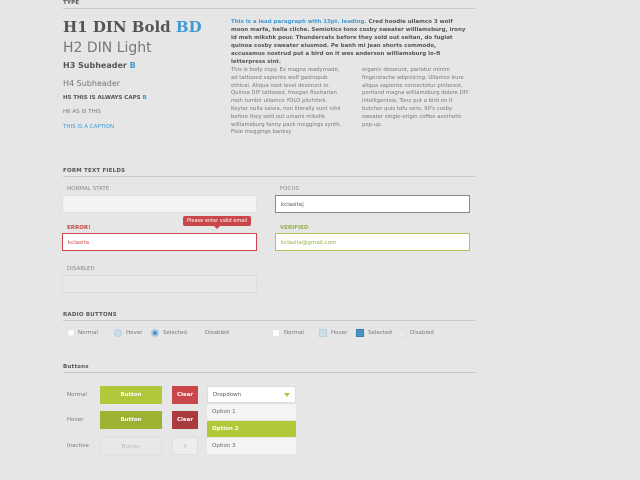 The height and width of the screenshot is (480, 640). Describe the element at coordinates (75, 420) in the screenshot. I see `row-label-hover: Hover` at that location.